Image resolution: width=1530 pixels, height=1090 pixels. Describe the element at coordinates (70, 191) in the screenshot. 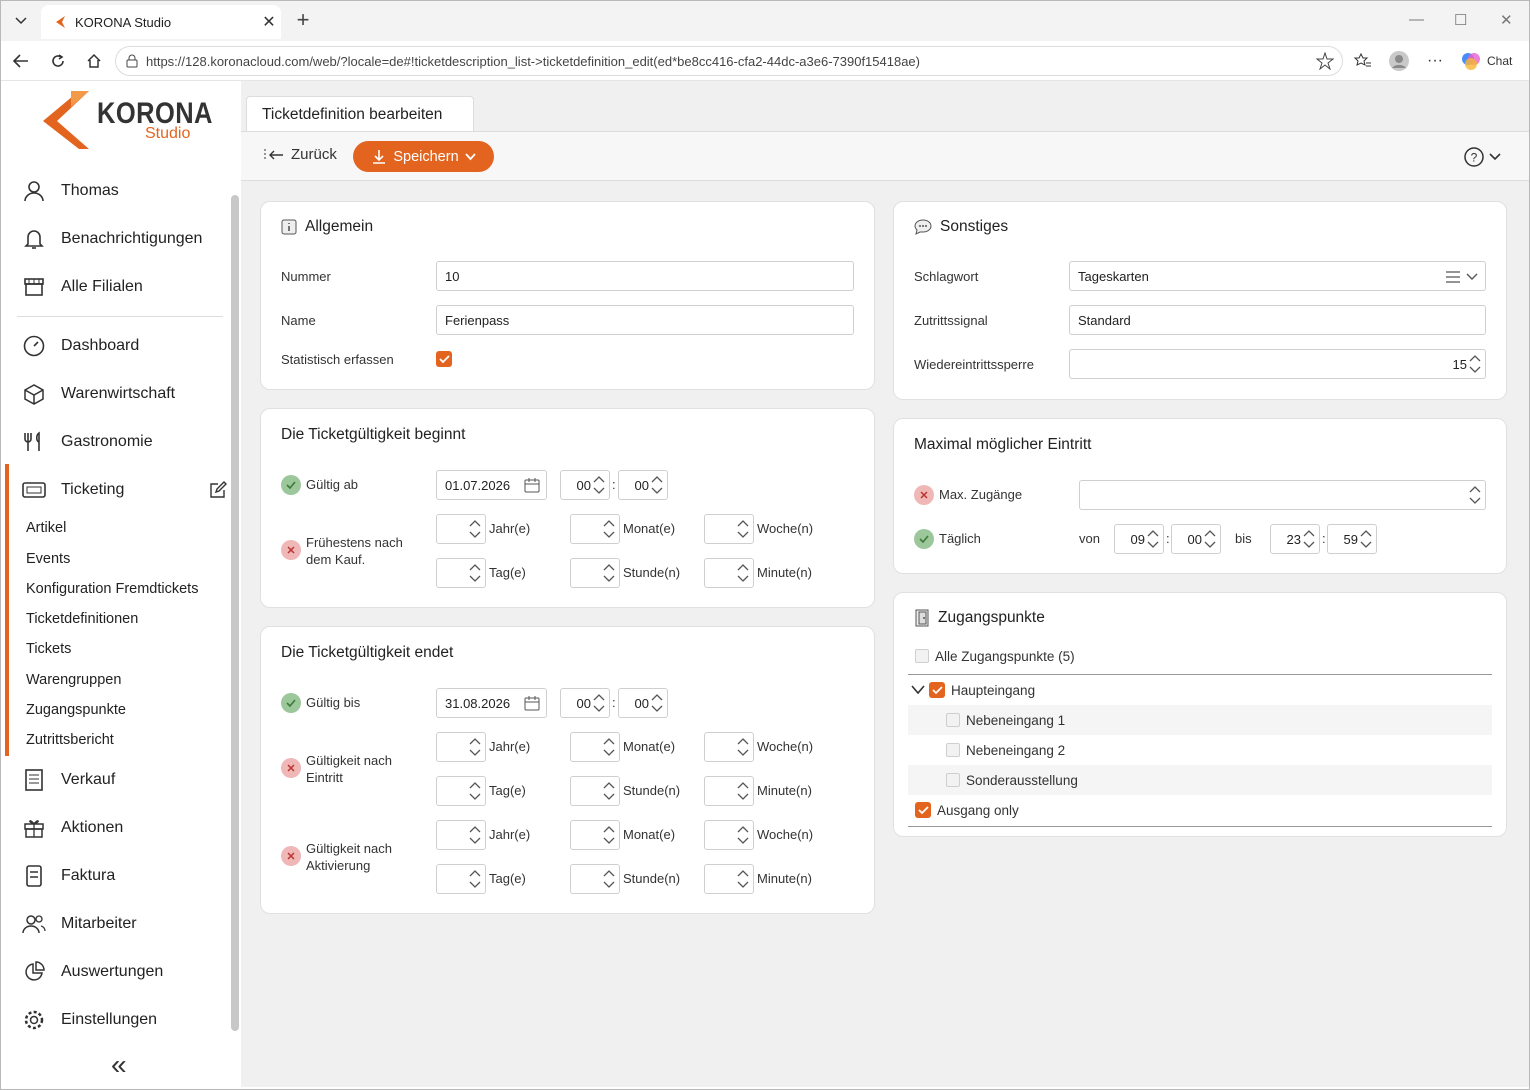

I see `sidebar-item-user: Thomas` at that location.